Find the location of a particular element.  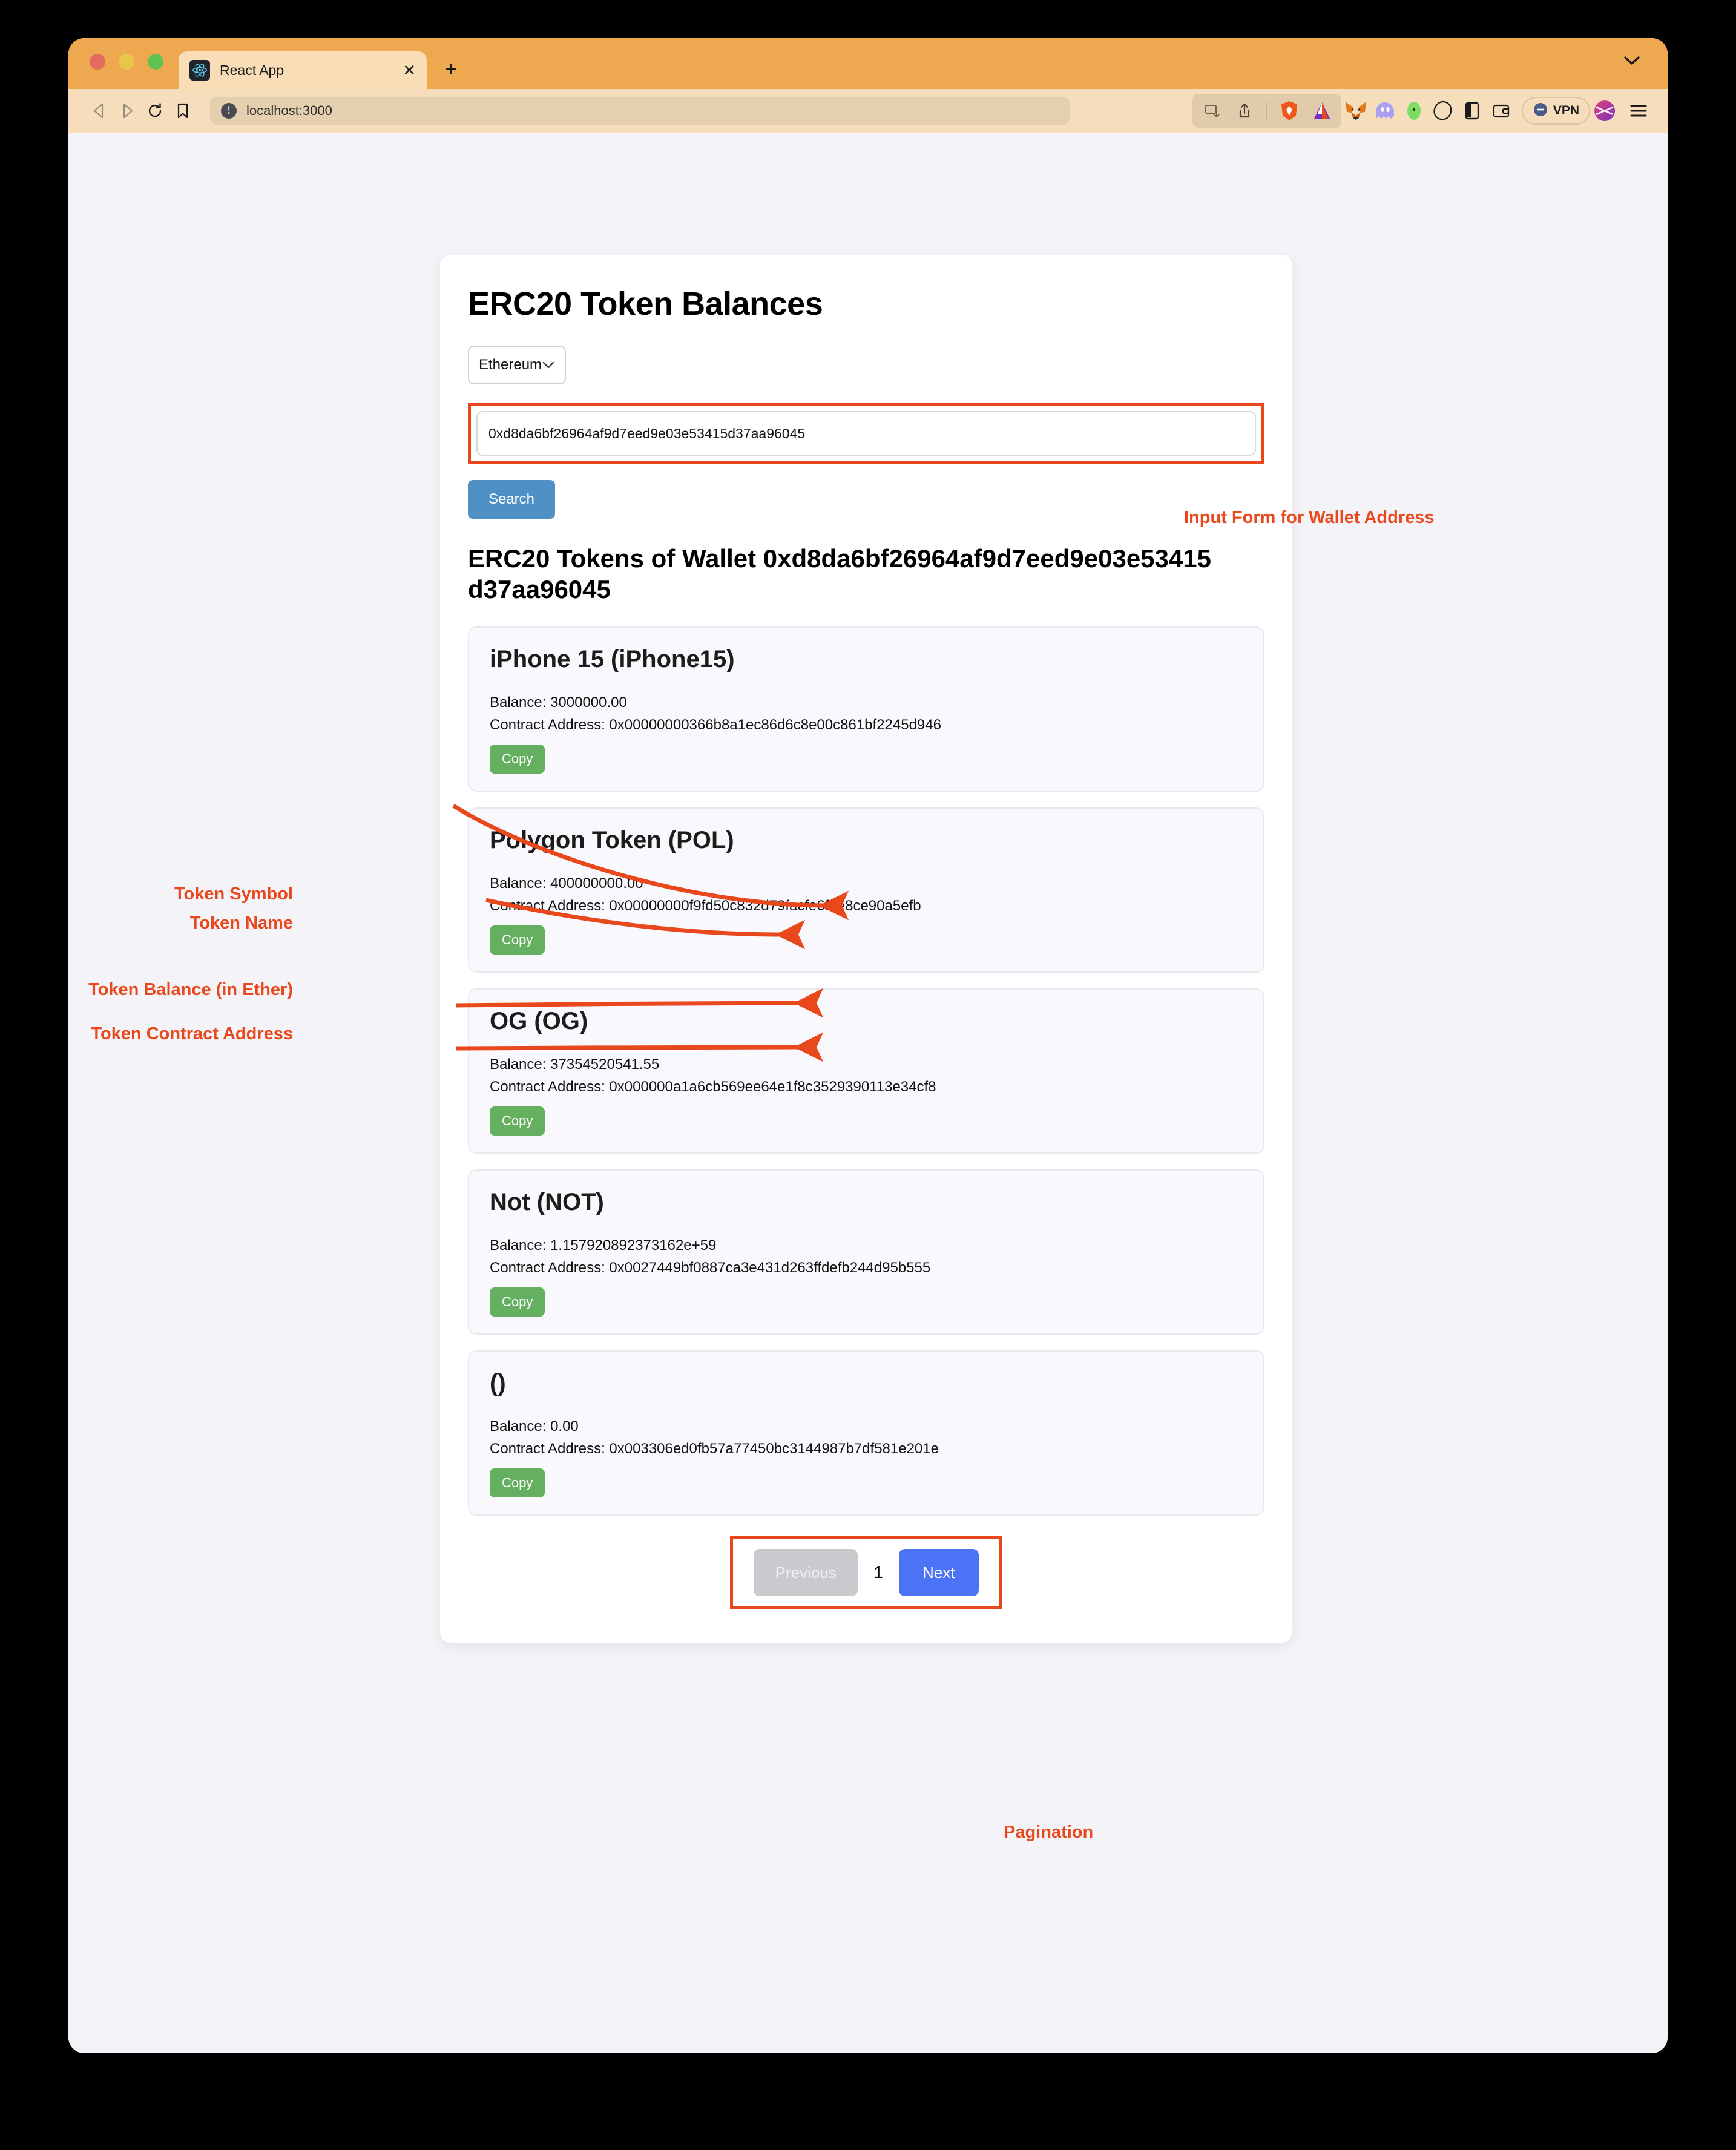

download-icon is located at coordinates (1211, 110).